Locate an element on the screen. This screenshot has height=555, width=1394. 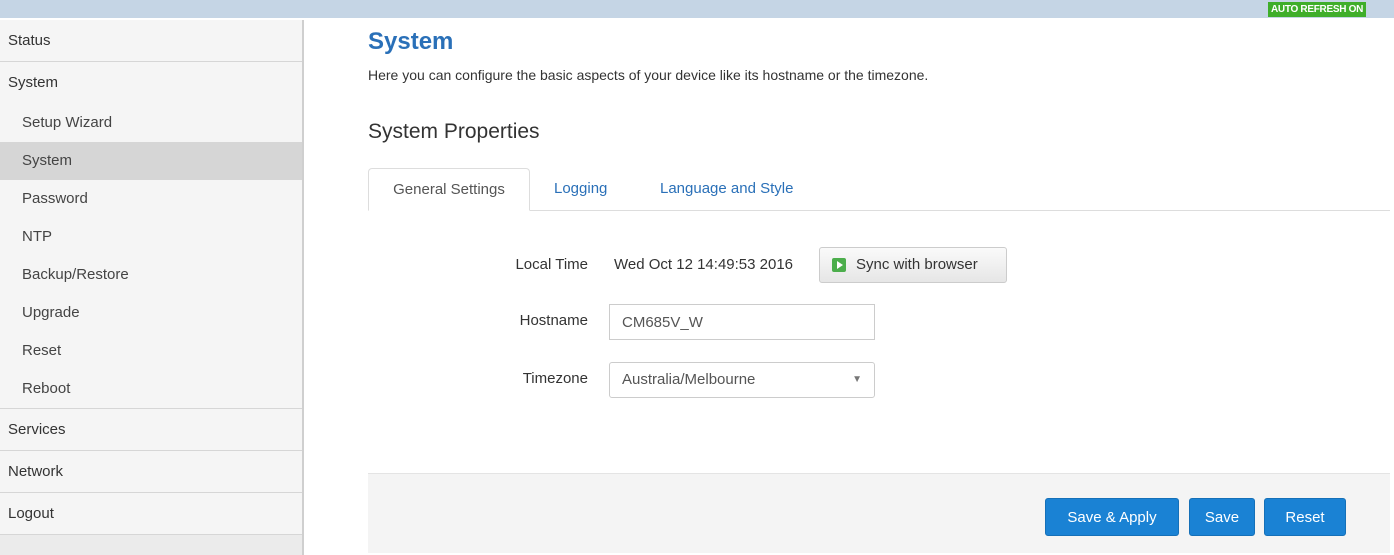
form-actions-bar: Save & Apply Save Reset is located at coordinates (879, 513).